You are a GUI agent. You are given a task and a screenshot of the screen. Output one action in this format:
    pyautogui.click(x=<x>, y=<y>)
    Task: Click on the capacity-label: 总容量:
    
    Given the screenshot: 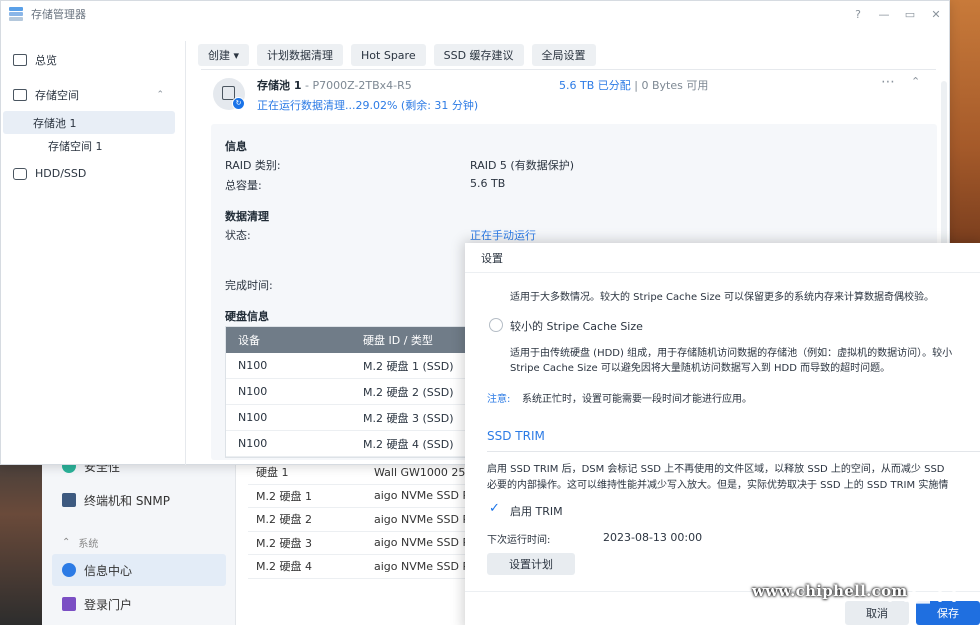 What is the action you would take?
    pyautogui.click(x=243, y=185)
    